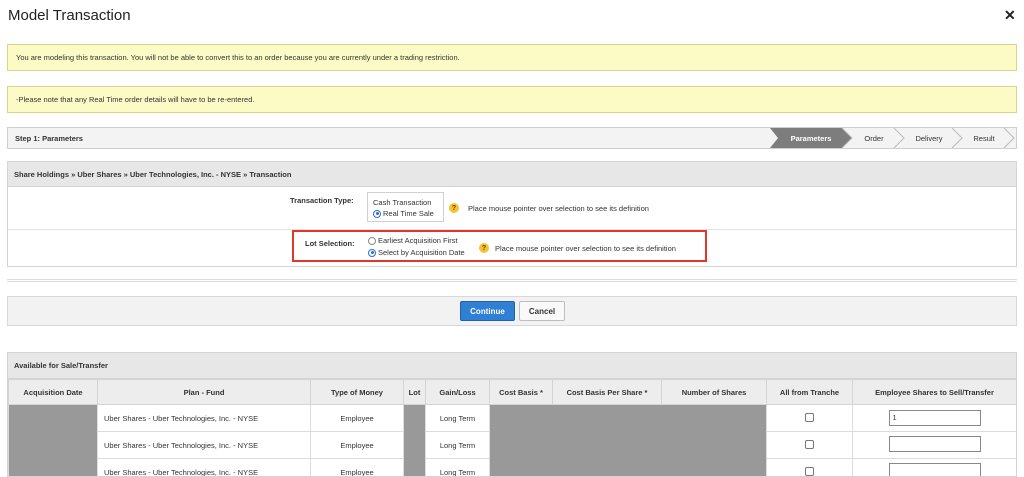  What do you see at coordinates (322, 200) in the screenshot?
I see `transaction-type-label: Transaction Type:` at bounding box center [322, 200].